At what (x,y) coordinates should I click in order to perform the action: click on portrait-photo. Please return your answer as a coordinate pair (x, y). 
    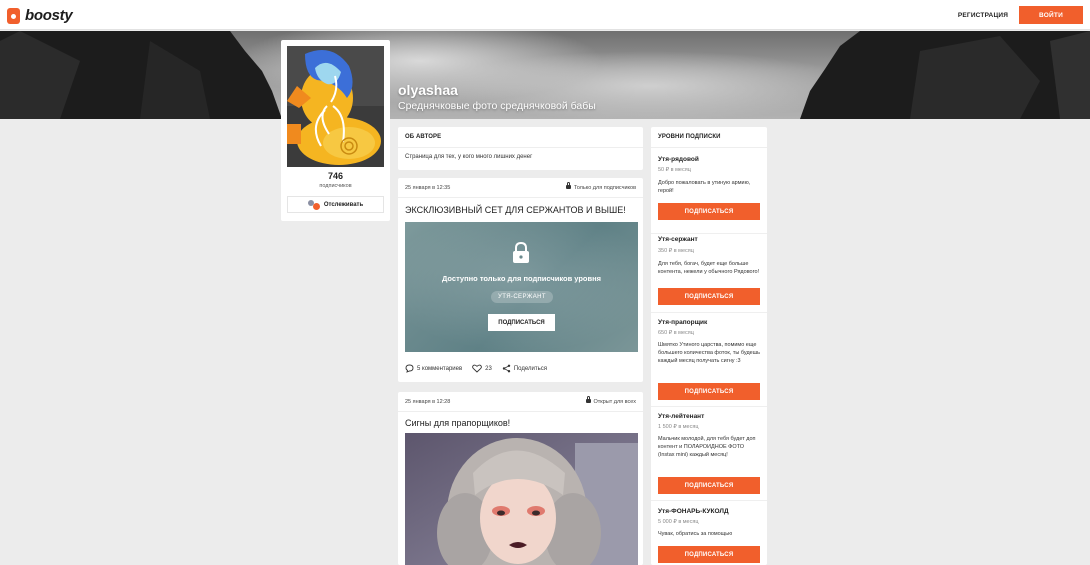
    Looking at the image, I should click on (521, 499).